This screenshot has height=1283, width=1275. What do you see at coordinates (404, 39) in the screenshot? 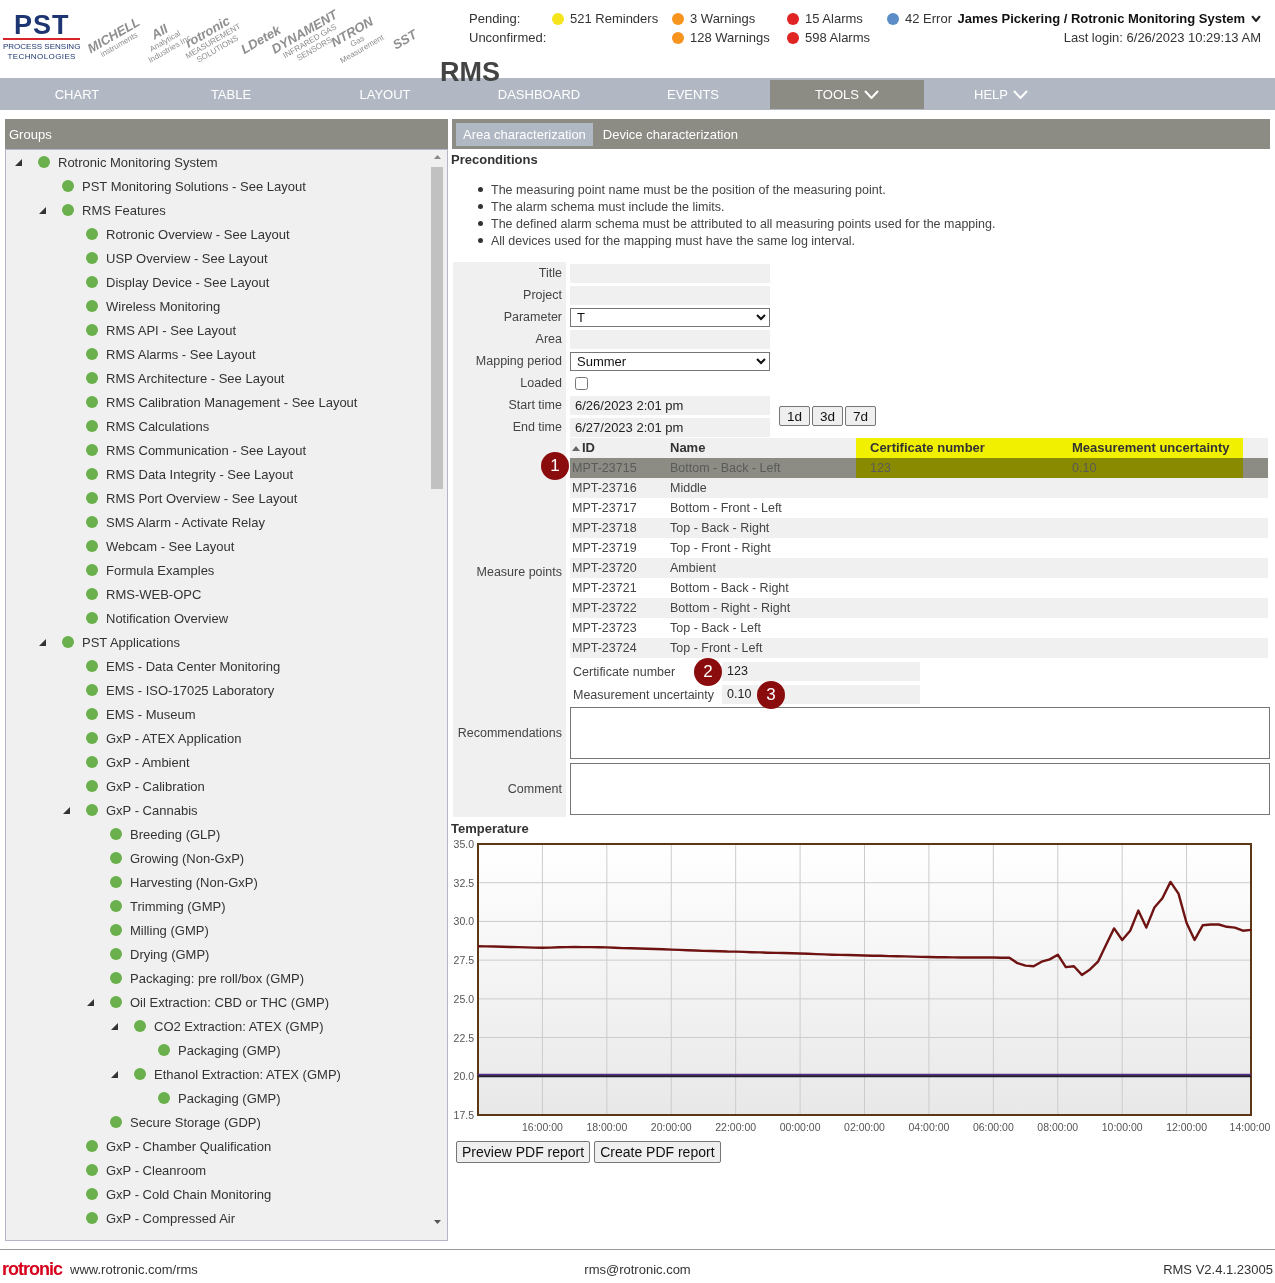
I see `brand-logo: SST` at bounding box center [404, 39].